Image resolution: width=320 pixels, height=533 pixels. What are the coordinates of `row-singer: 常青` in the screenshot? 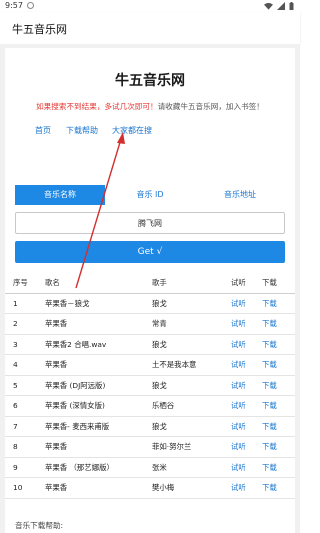 It's located at (159, 323).